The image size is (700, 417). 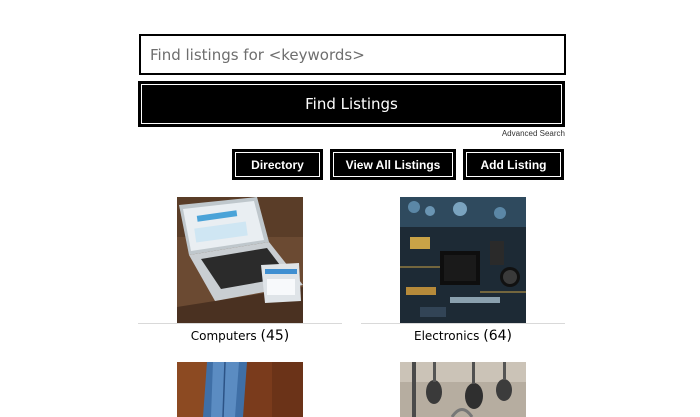 I want to click on view-all-listings-button: View All Listings, so click(x=393, y=164).